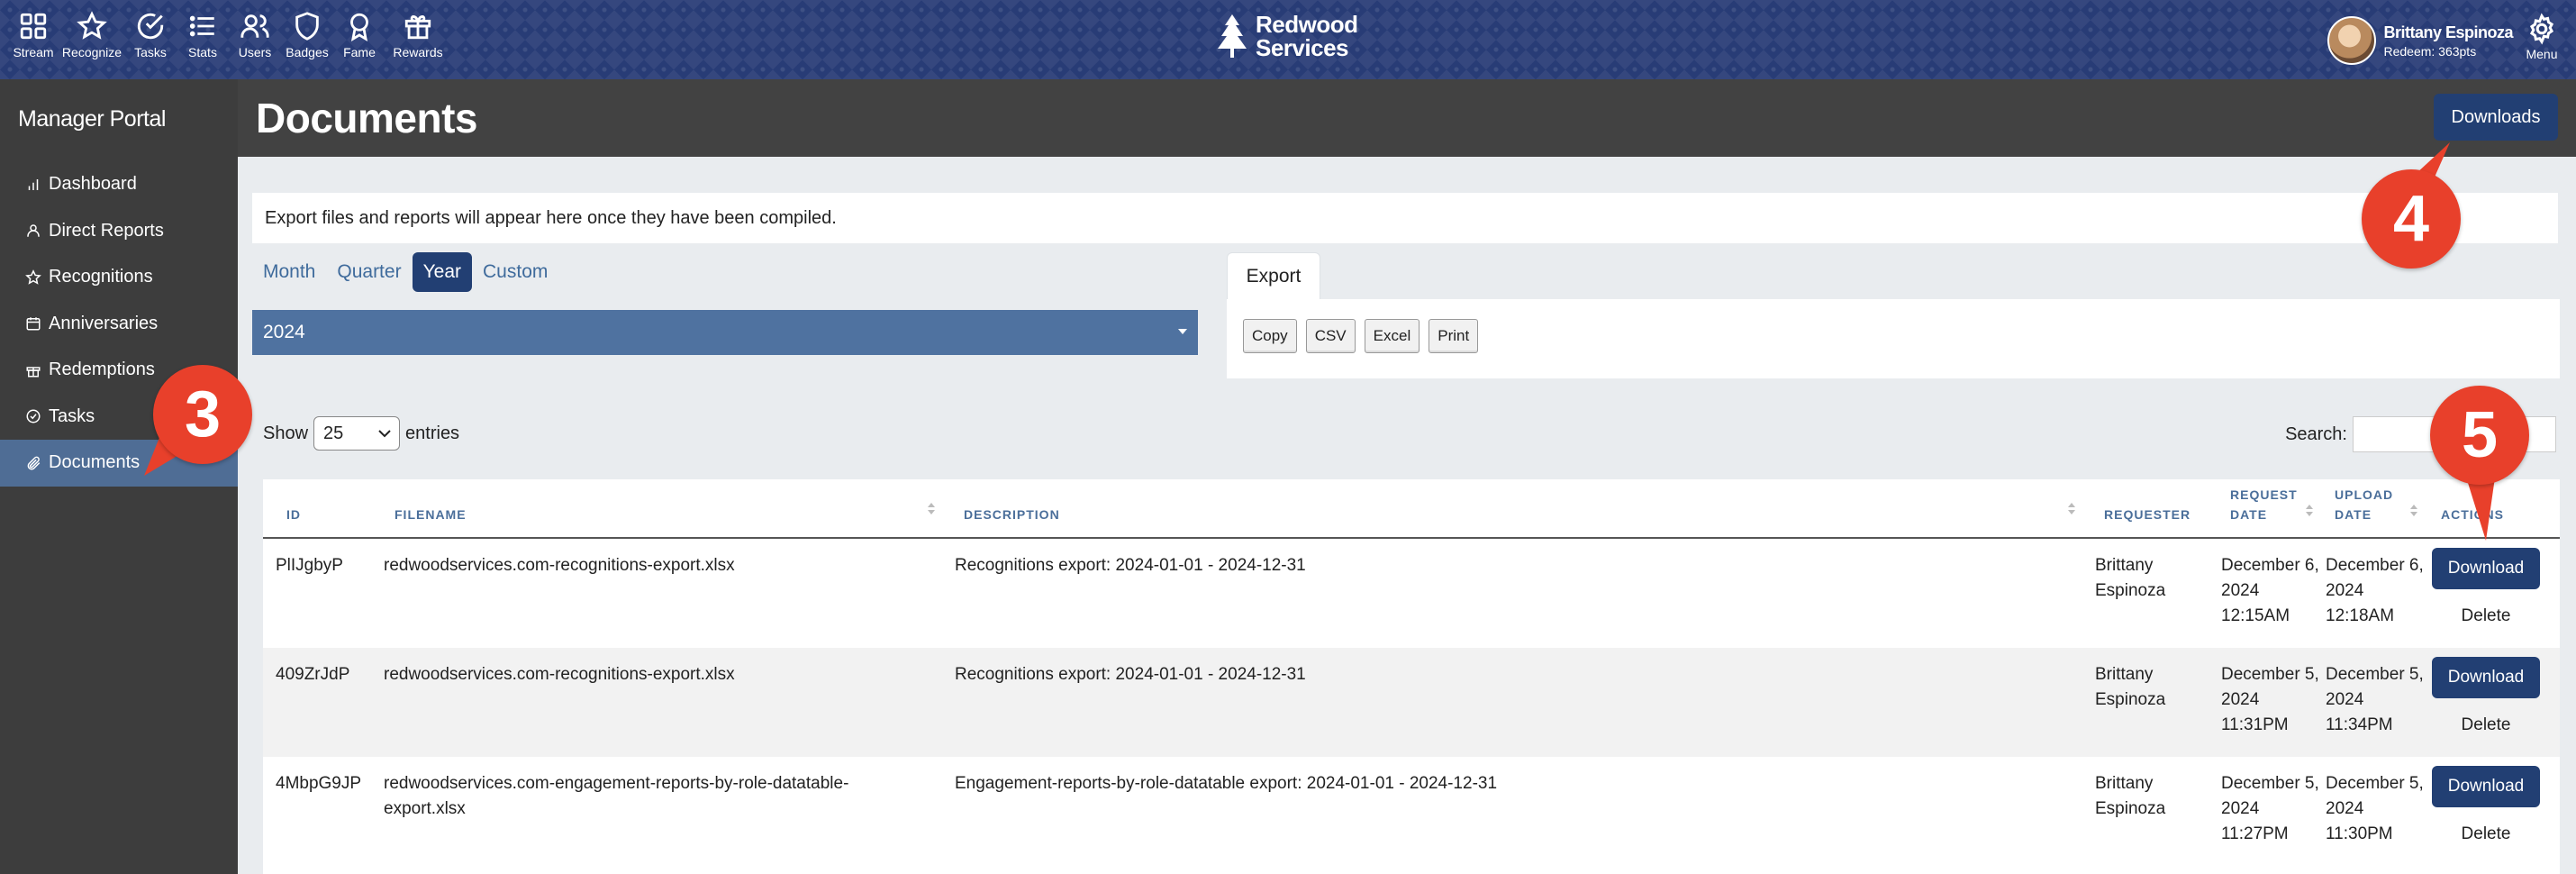 This screenshot has width=2576, height=874. What do you see at coordinates (72, 416) in the screenshot?
I see `sidebar-item-label: Tasks` at bounding box center [72, 416].